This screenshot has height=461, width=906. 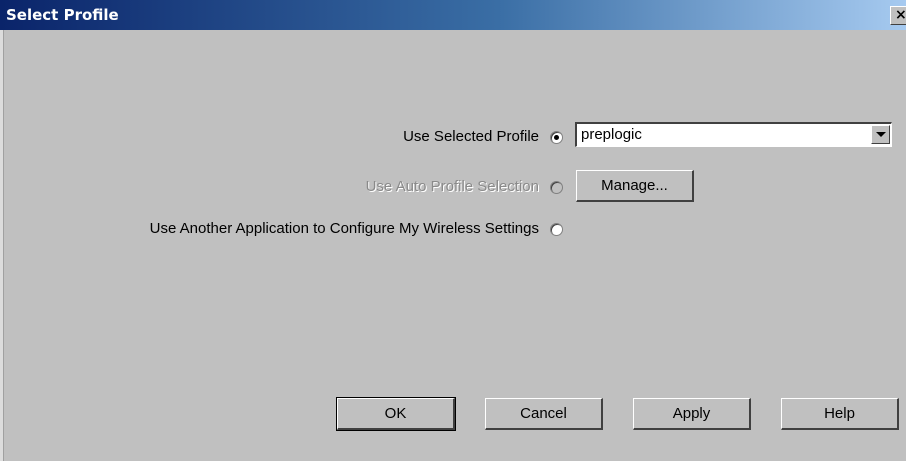 I want to click on help-button: Help, so click(x=840, y=414).